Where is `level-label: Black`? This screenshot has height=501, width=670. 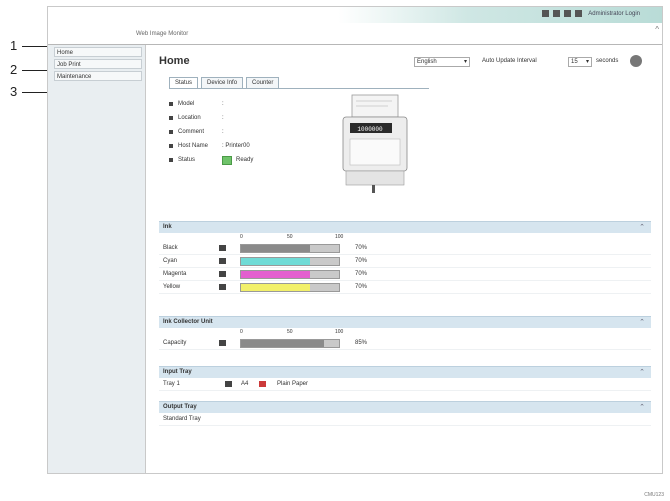
level-label: Black is located at coordinates (170, 248).